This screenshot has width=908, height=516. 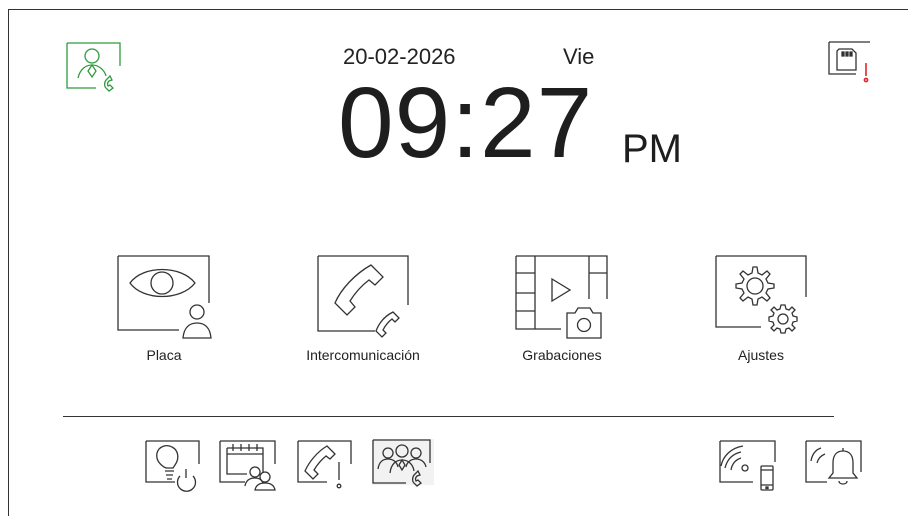 I want to click on group-call-icon, so click(x=403, y=466).